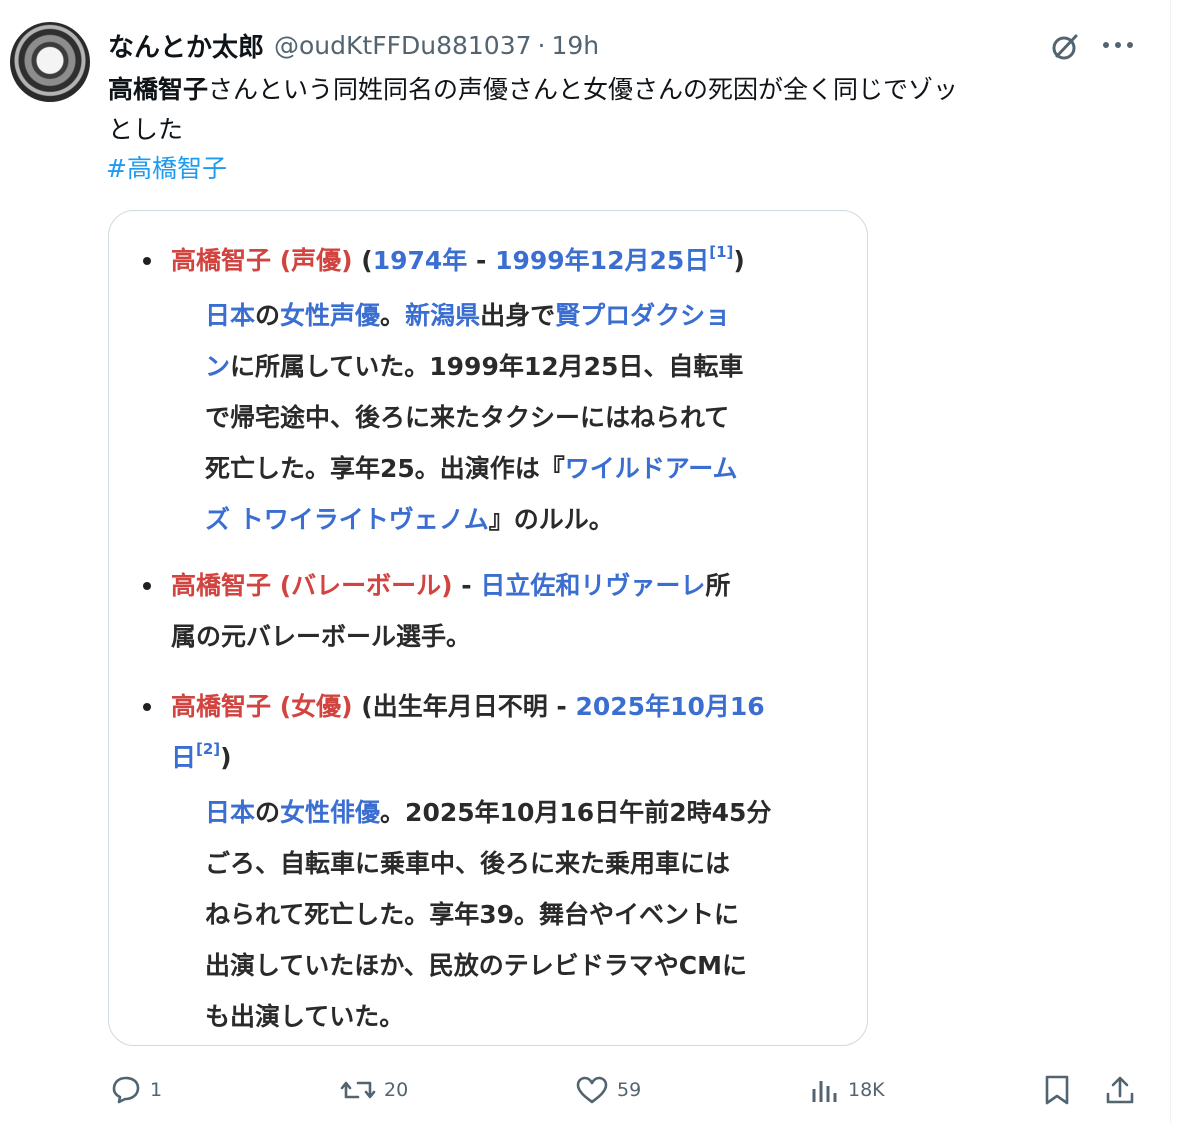 The width and height of the screenshot is (1200, 1123). Describe the element at coordinates (468, 863) in the screenshot. I see `entry3-line4: ごろ、自転車に乗車中、後ろに来た乗用車には` at that location.